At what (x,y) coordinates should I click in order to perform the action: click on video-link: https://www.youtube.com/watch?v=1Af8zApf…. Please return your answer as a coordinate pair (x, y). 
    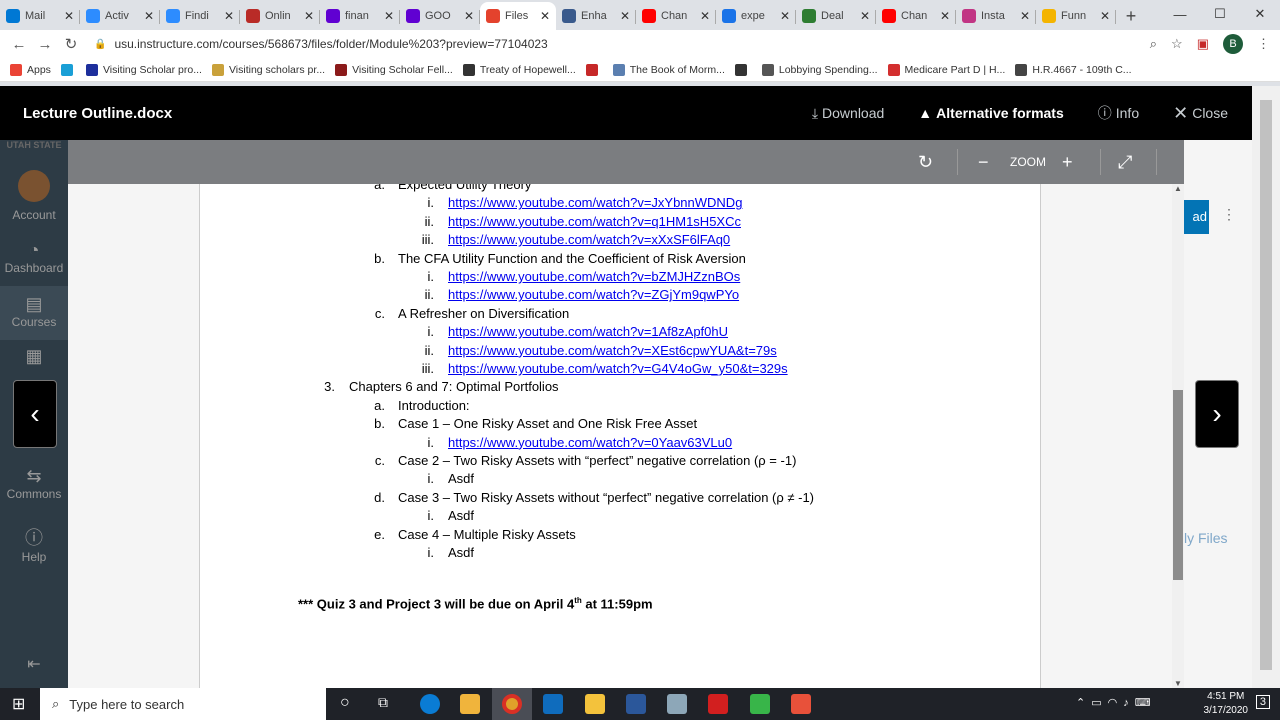
    Looking at the image, I should click on (588, 331).